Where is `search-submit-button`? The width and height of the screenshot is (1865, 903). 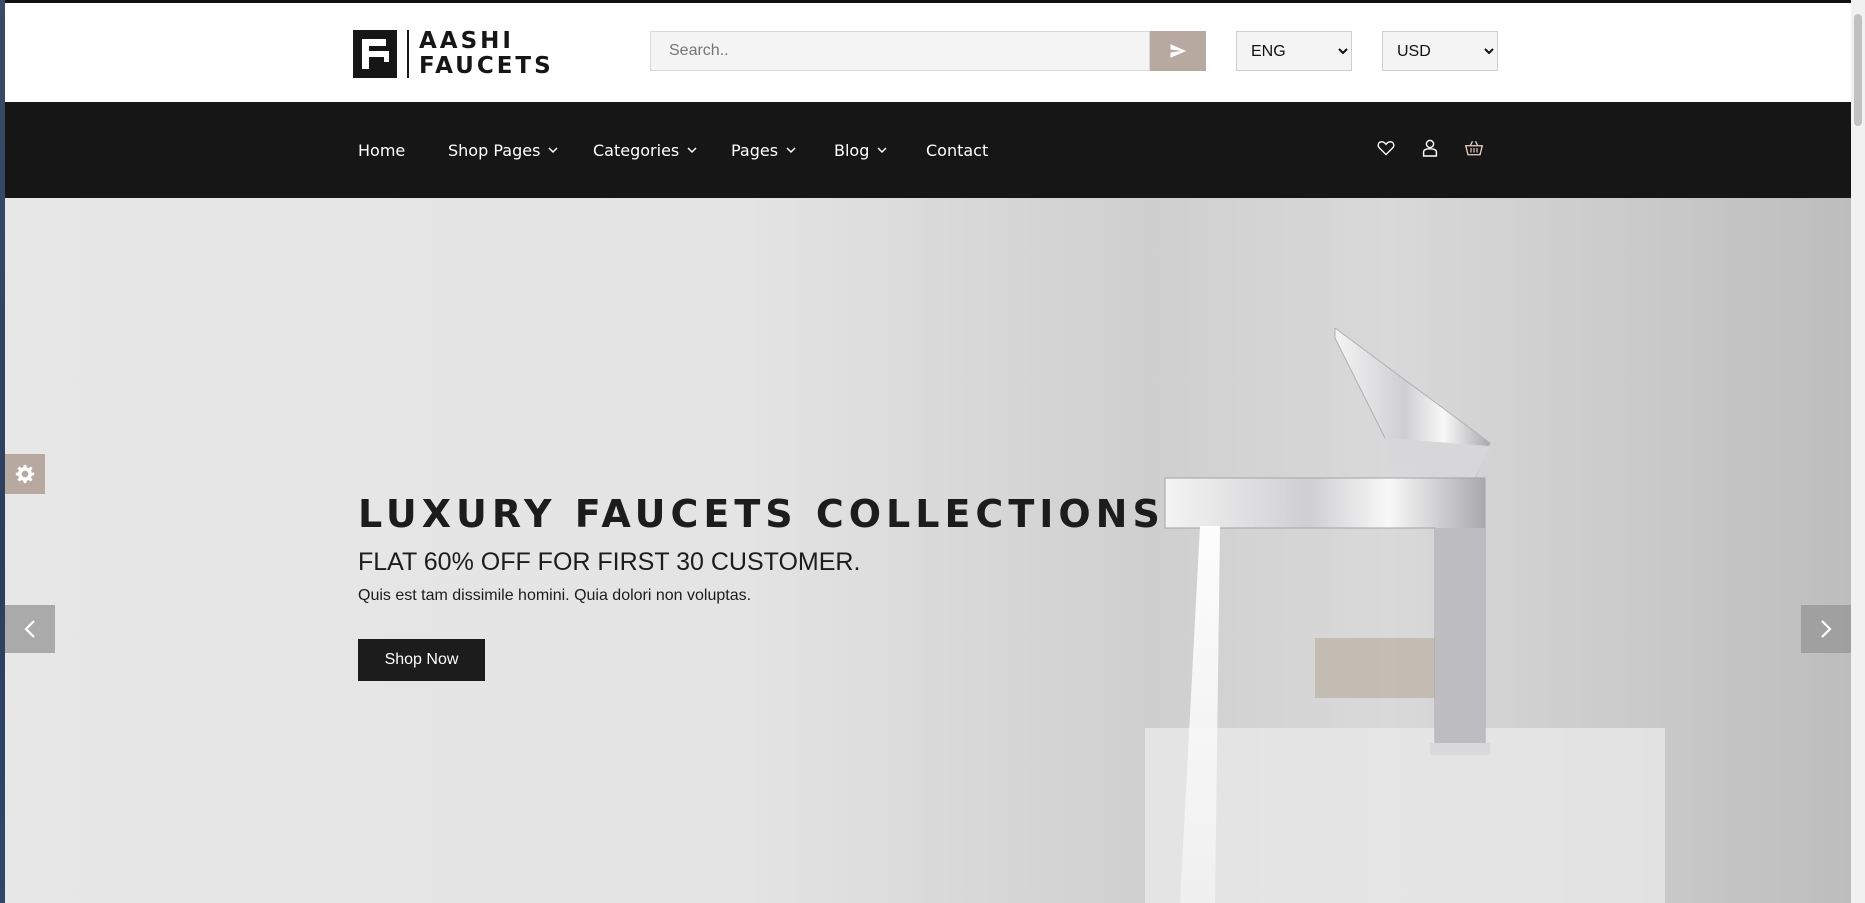 search-submit-button is located at coordinates (1178, 51).